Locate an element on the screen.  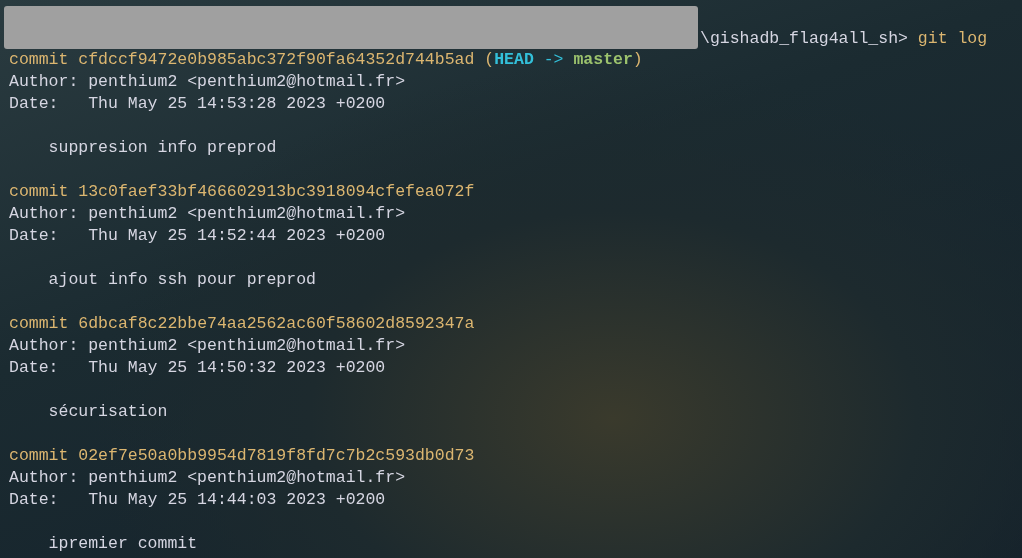
prompt-line: \gishadb_flag4all_sh> git log is located at coordinates (844, 39).